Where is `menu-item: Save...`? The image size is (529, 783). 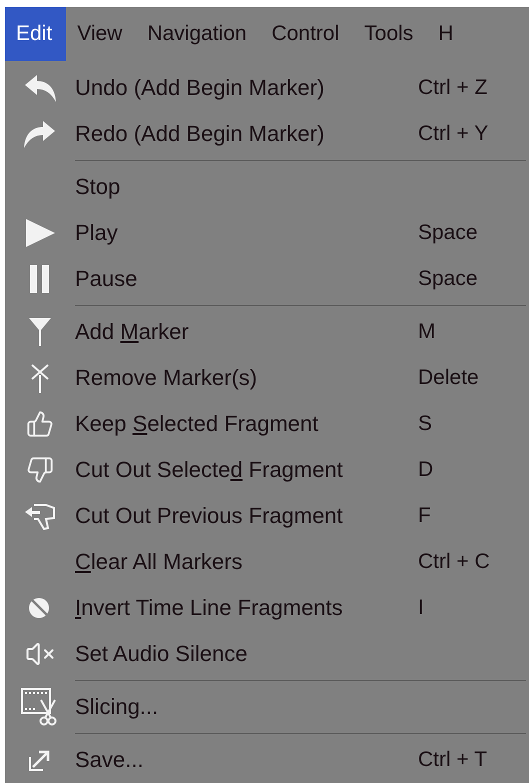
menu-item: Save... is located at coordinates (246, 760).